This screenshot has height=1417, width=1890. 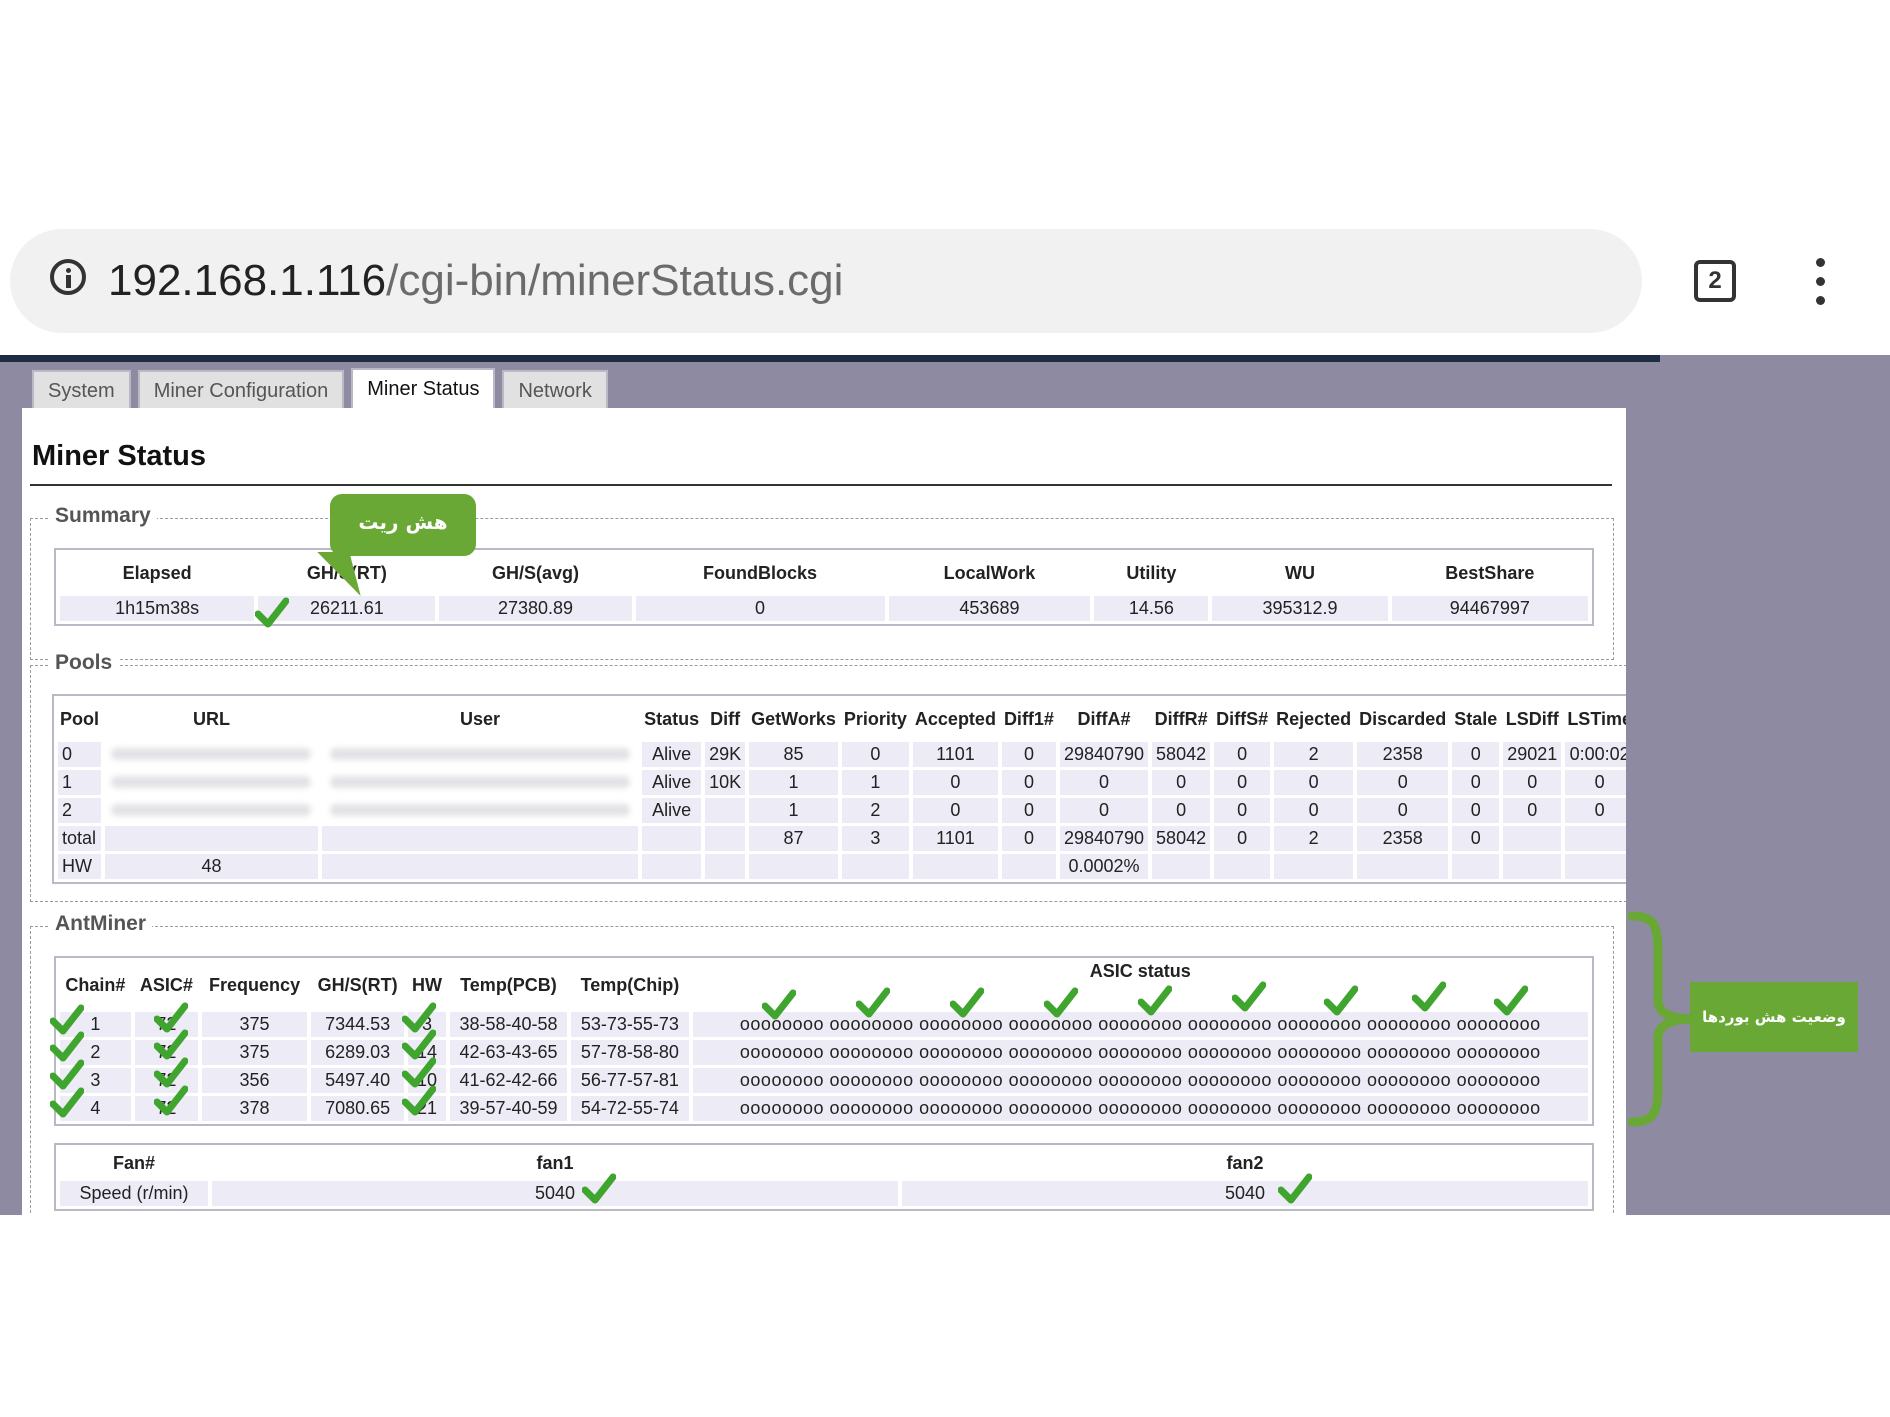 I want to click on pool-cell: 0.0002%, so click(x=1104, y=866).